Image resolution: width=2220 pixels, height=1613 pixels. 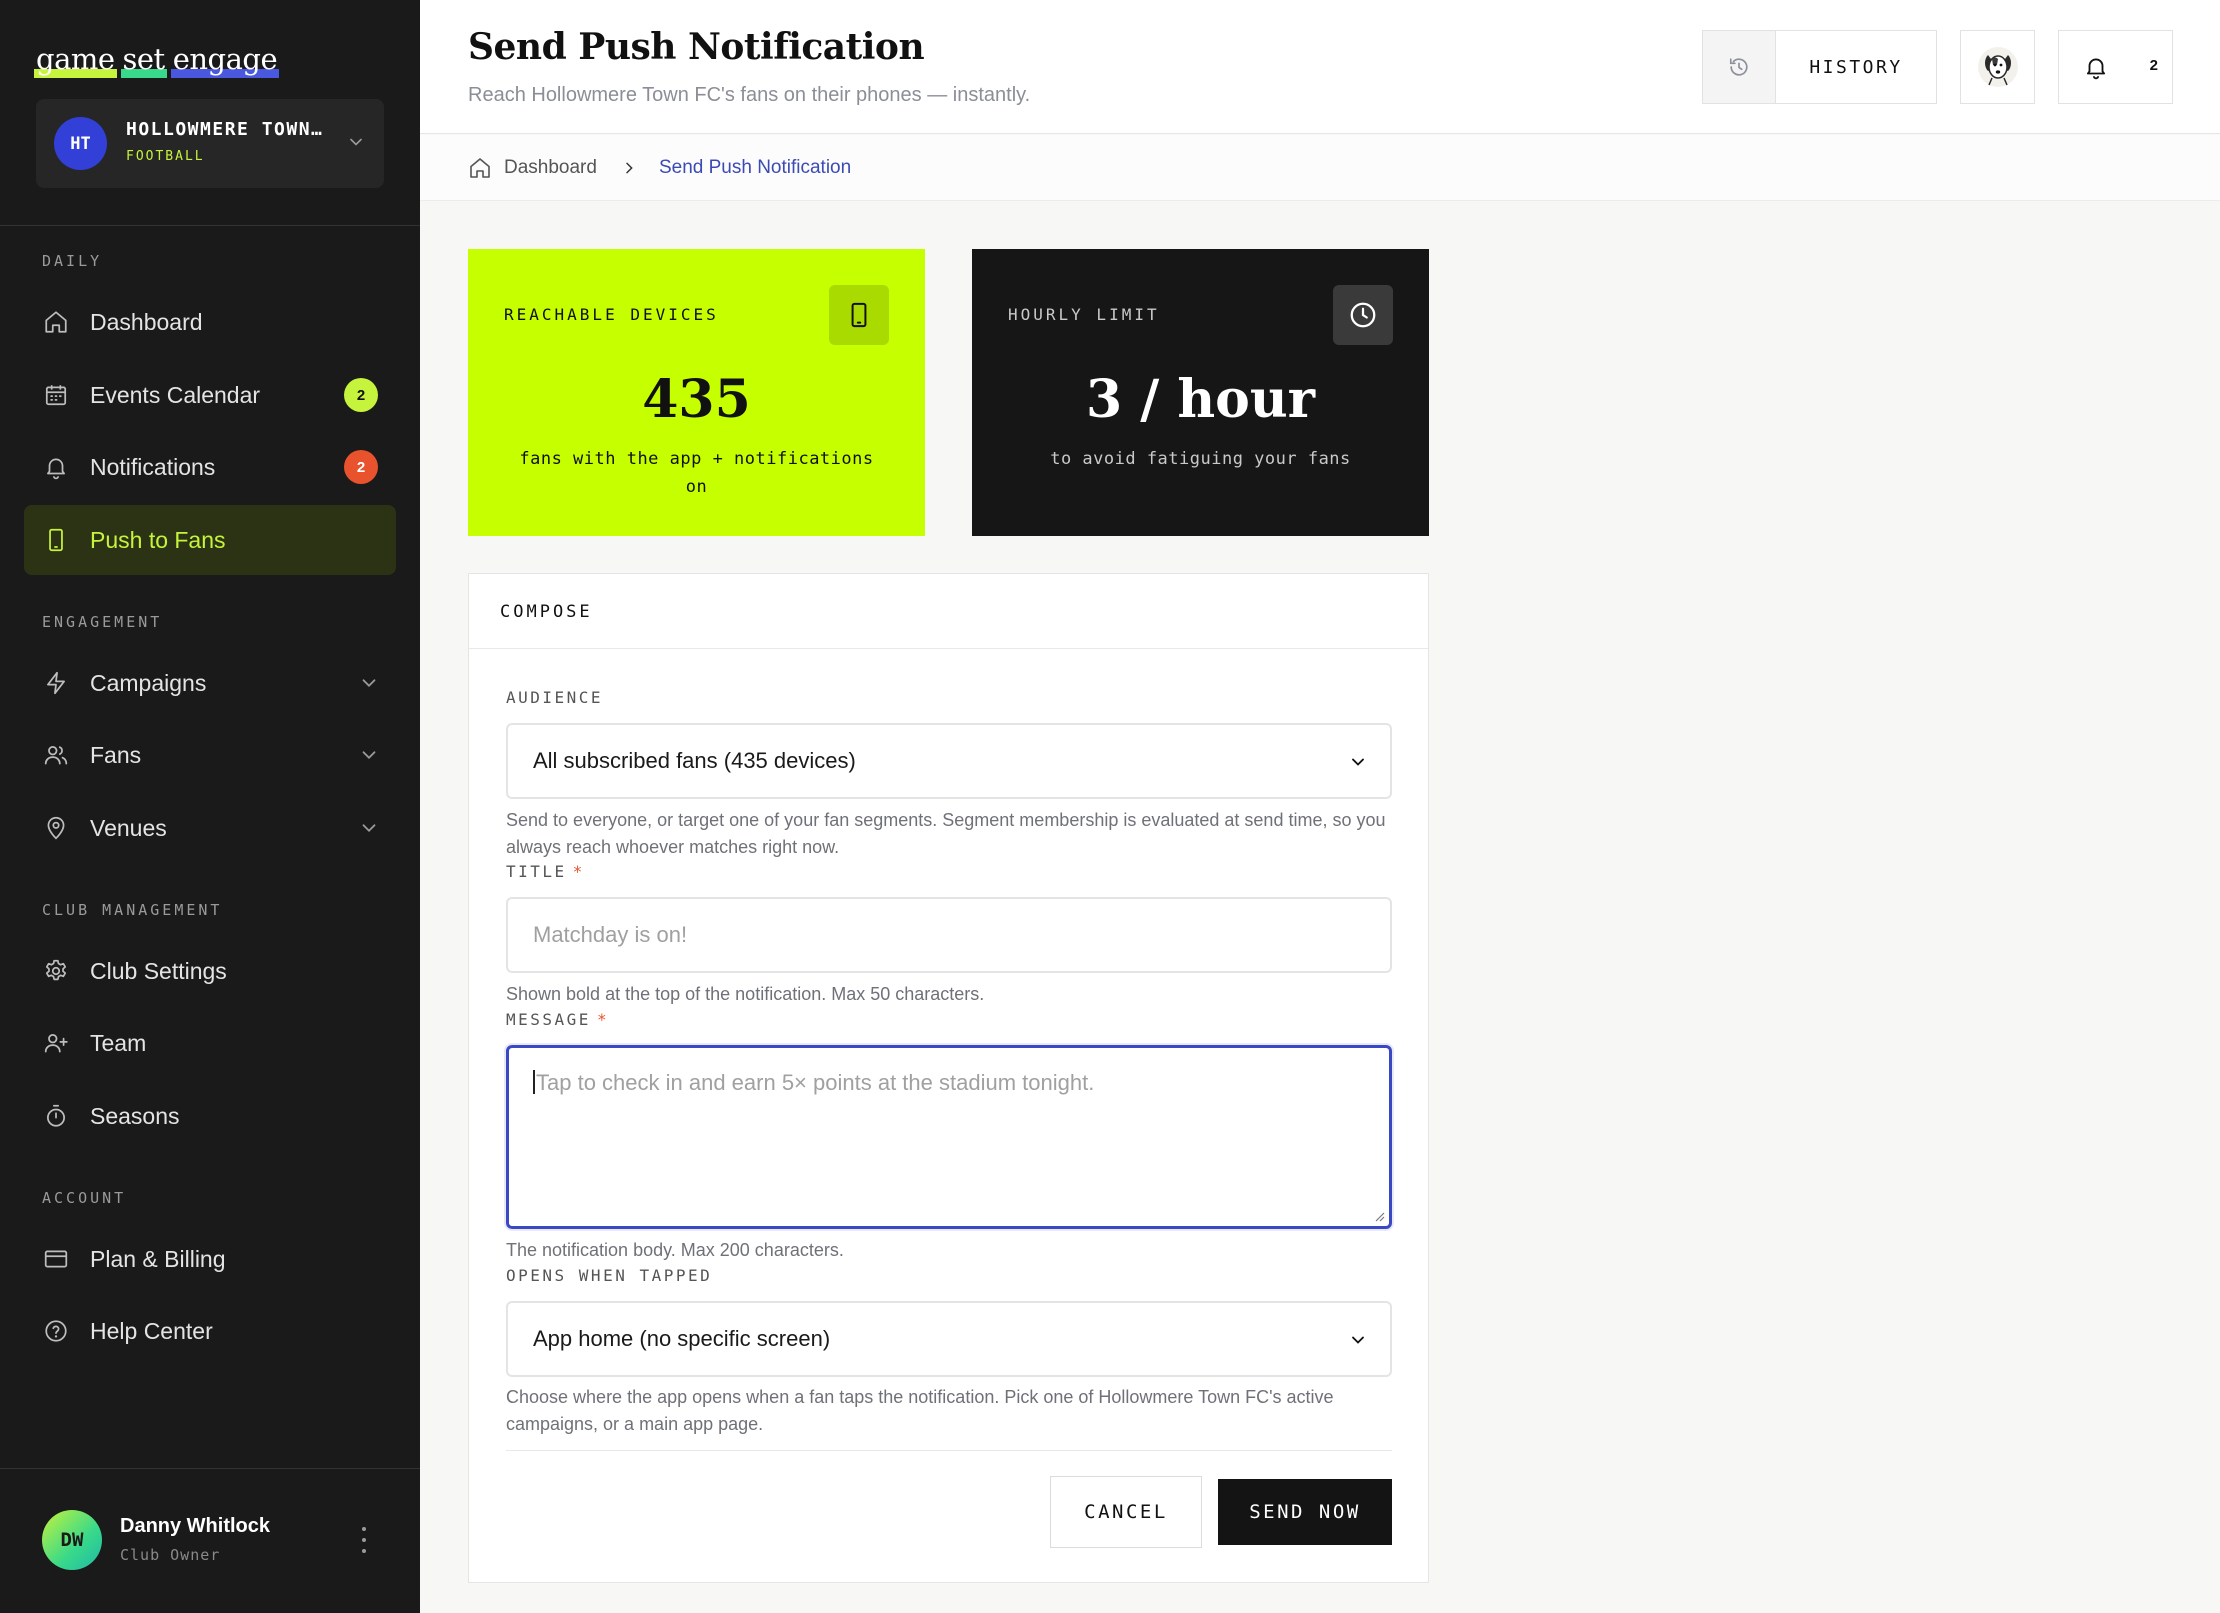 I want to click on sidebar-item-club-settings: Club Settings, so click(x=210, y=971).